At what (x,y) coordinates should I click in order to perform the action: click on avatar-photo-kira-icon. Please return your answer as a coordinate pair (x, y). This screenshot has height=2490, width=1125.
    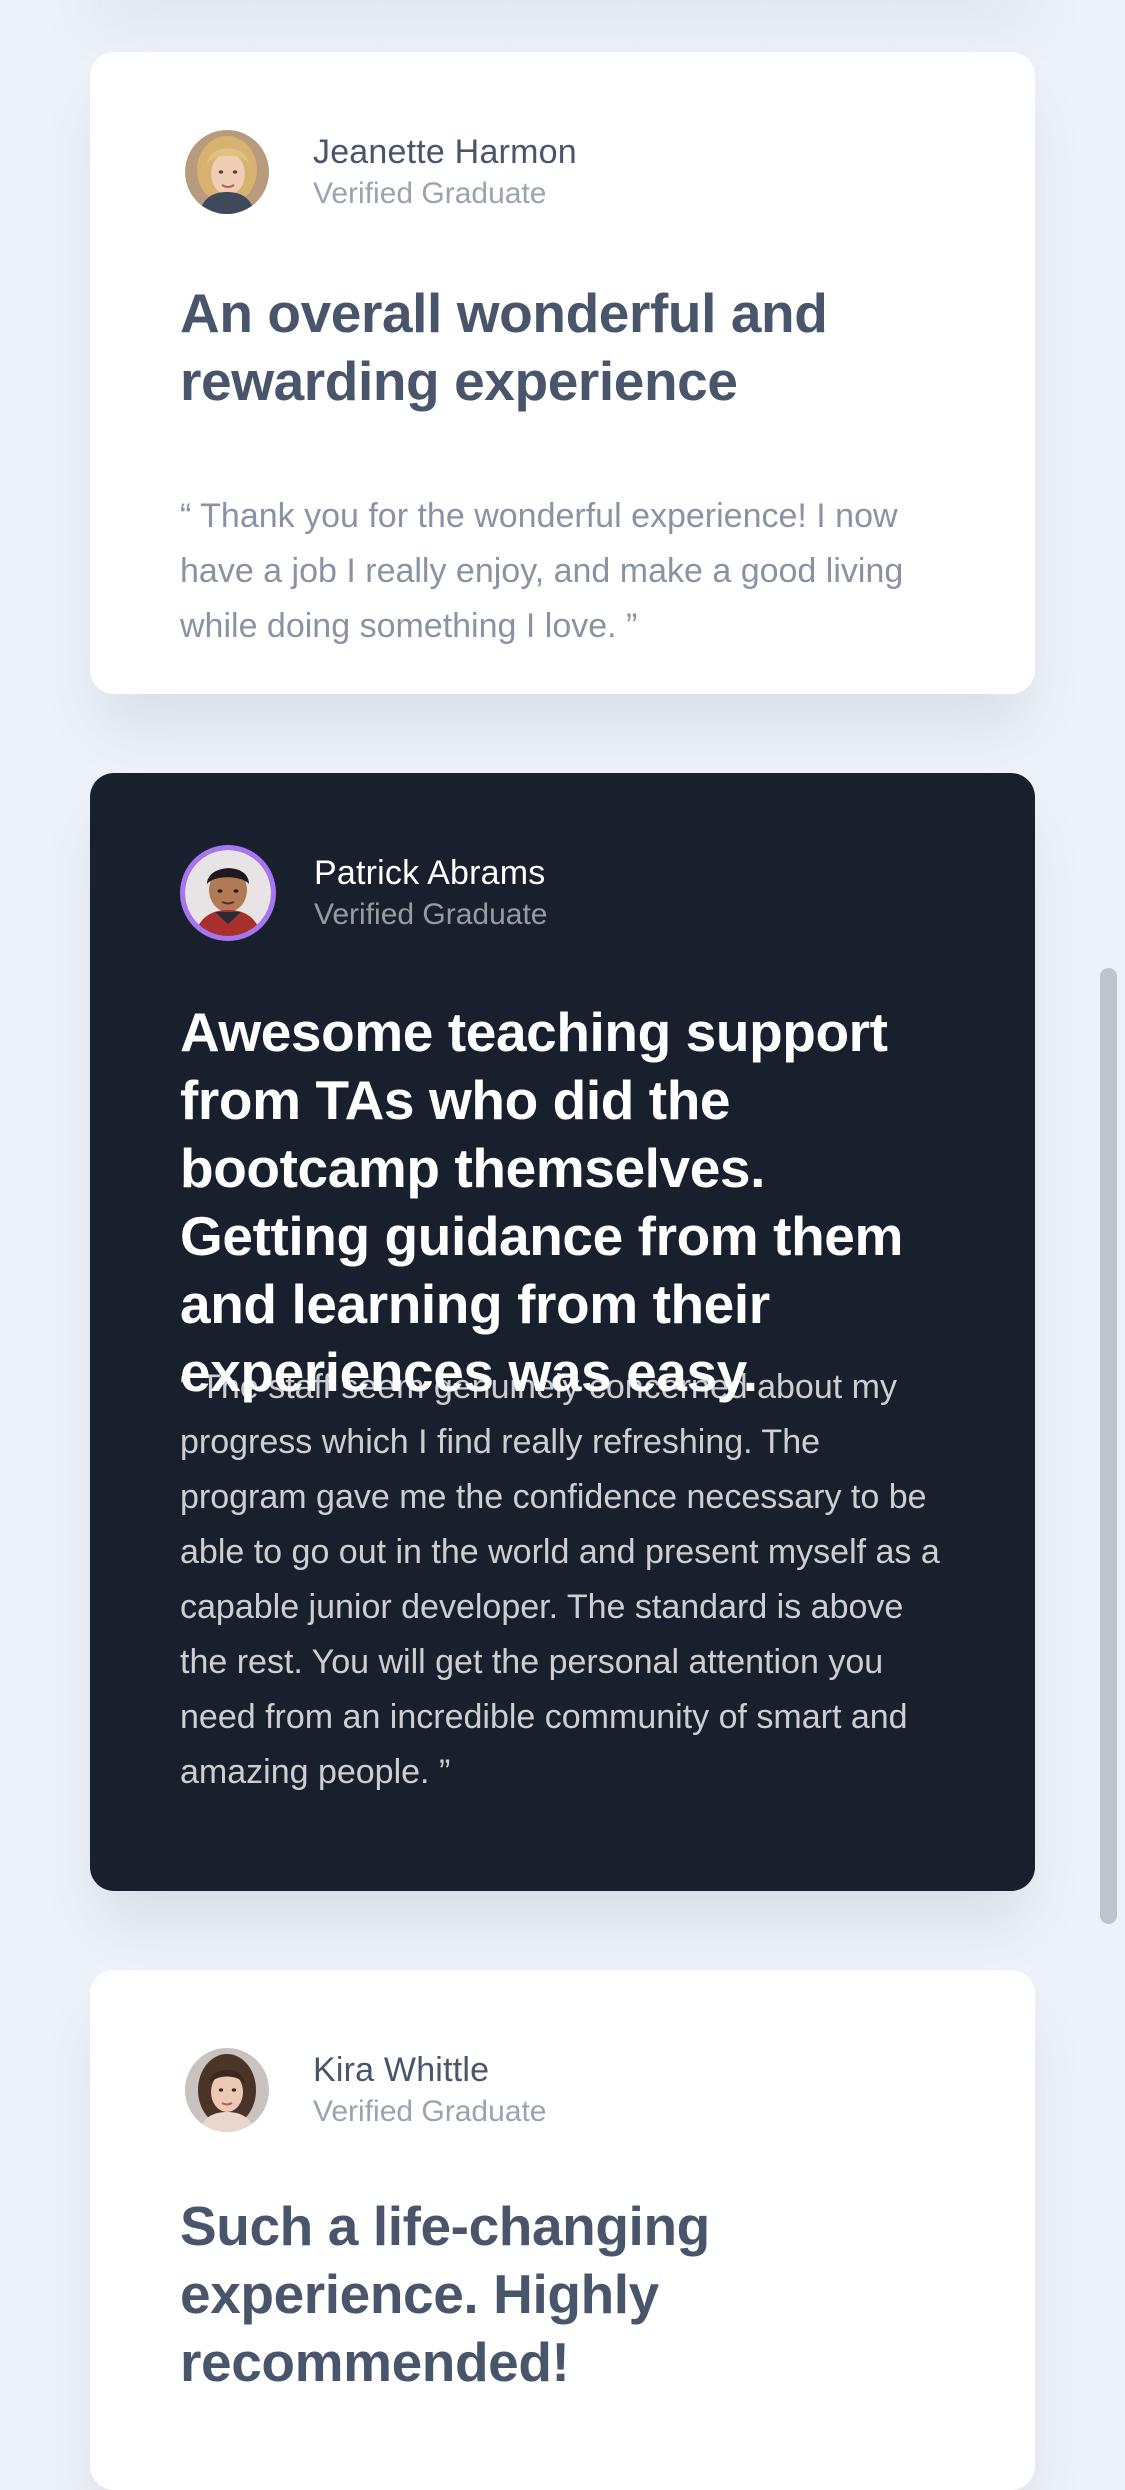
    Looking at the image, I should click on (227, 2090).